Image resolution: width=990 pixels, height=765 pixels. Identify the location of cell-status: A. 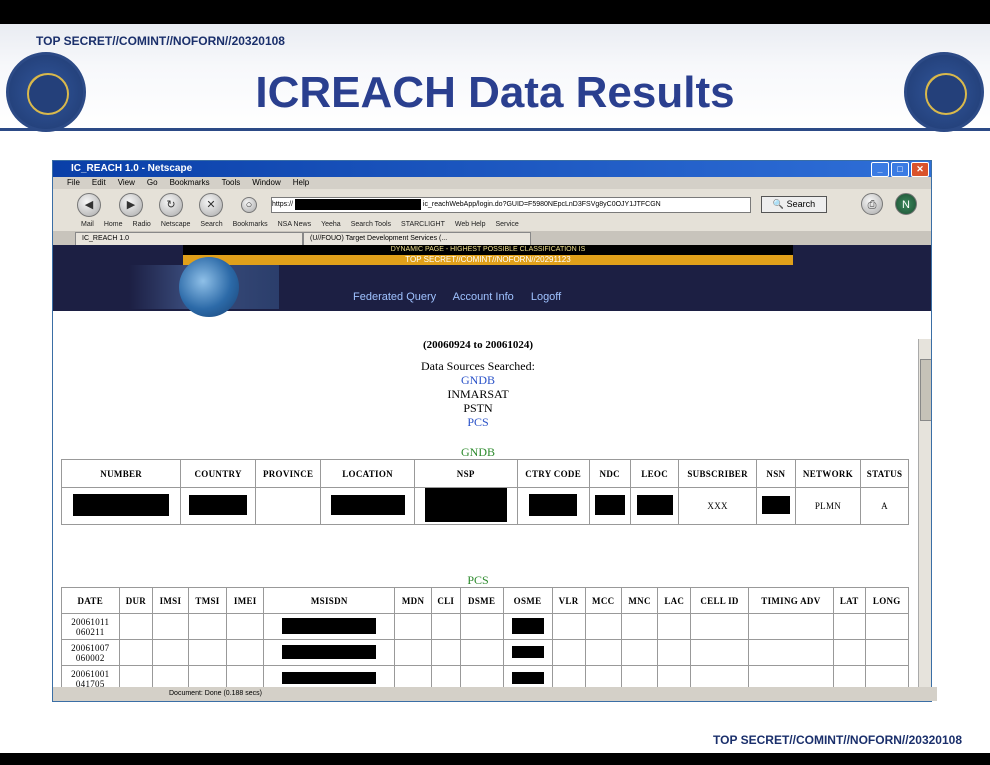
(884, 506).